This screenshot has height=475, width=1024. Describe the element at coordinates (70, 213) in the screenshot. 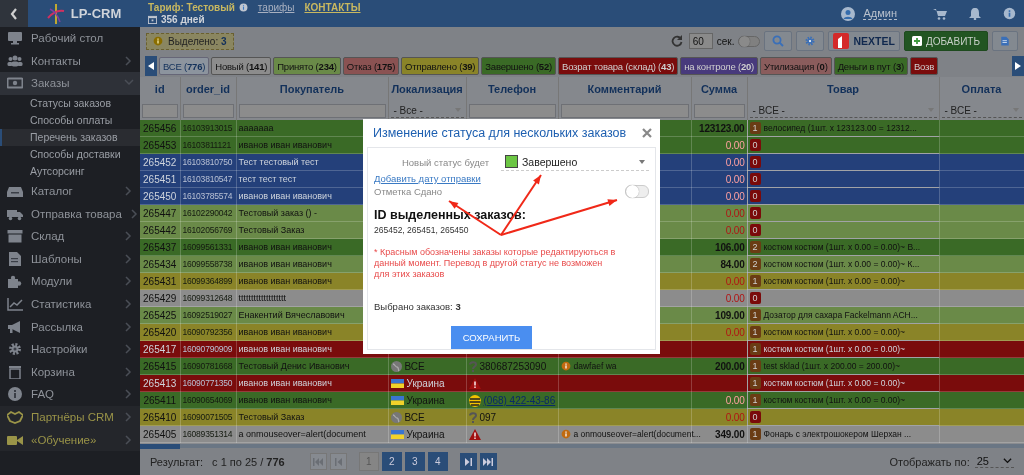

I see `nav-item: Отправка товара` at that location.